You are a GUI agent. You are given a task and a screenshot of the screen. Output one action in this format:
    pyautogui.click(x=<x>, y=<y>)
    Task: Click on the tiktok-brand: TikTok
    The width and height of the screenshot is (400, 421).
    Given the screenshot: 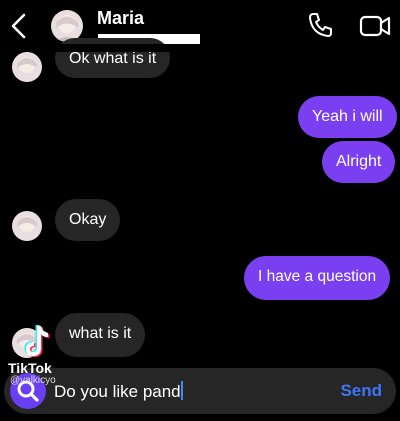 What is the action you would take?
    pyautogui.click(x=30, y=368)
    